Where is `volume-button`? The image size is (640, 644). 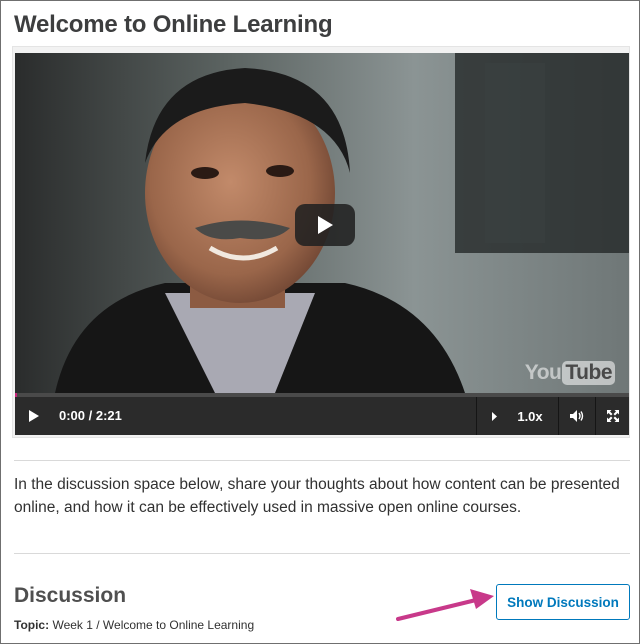
volume-button is located at coordinates (576, 416).